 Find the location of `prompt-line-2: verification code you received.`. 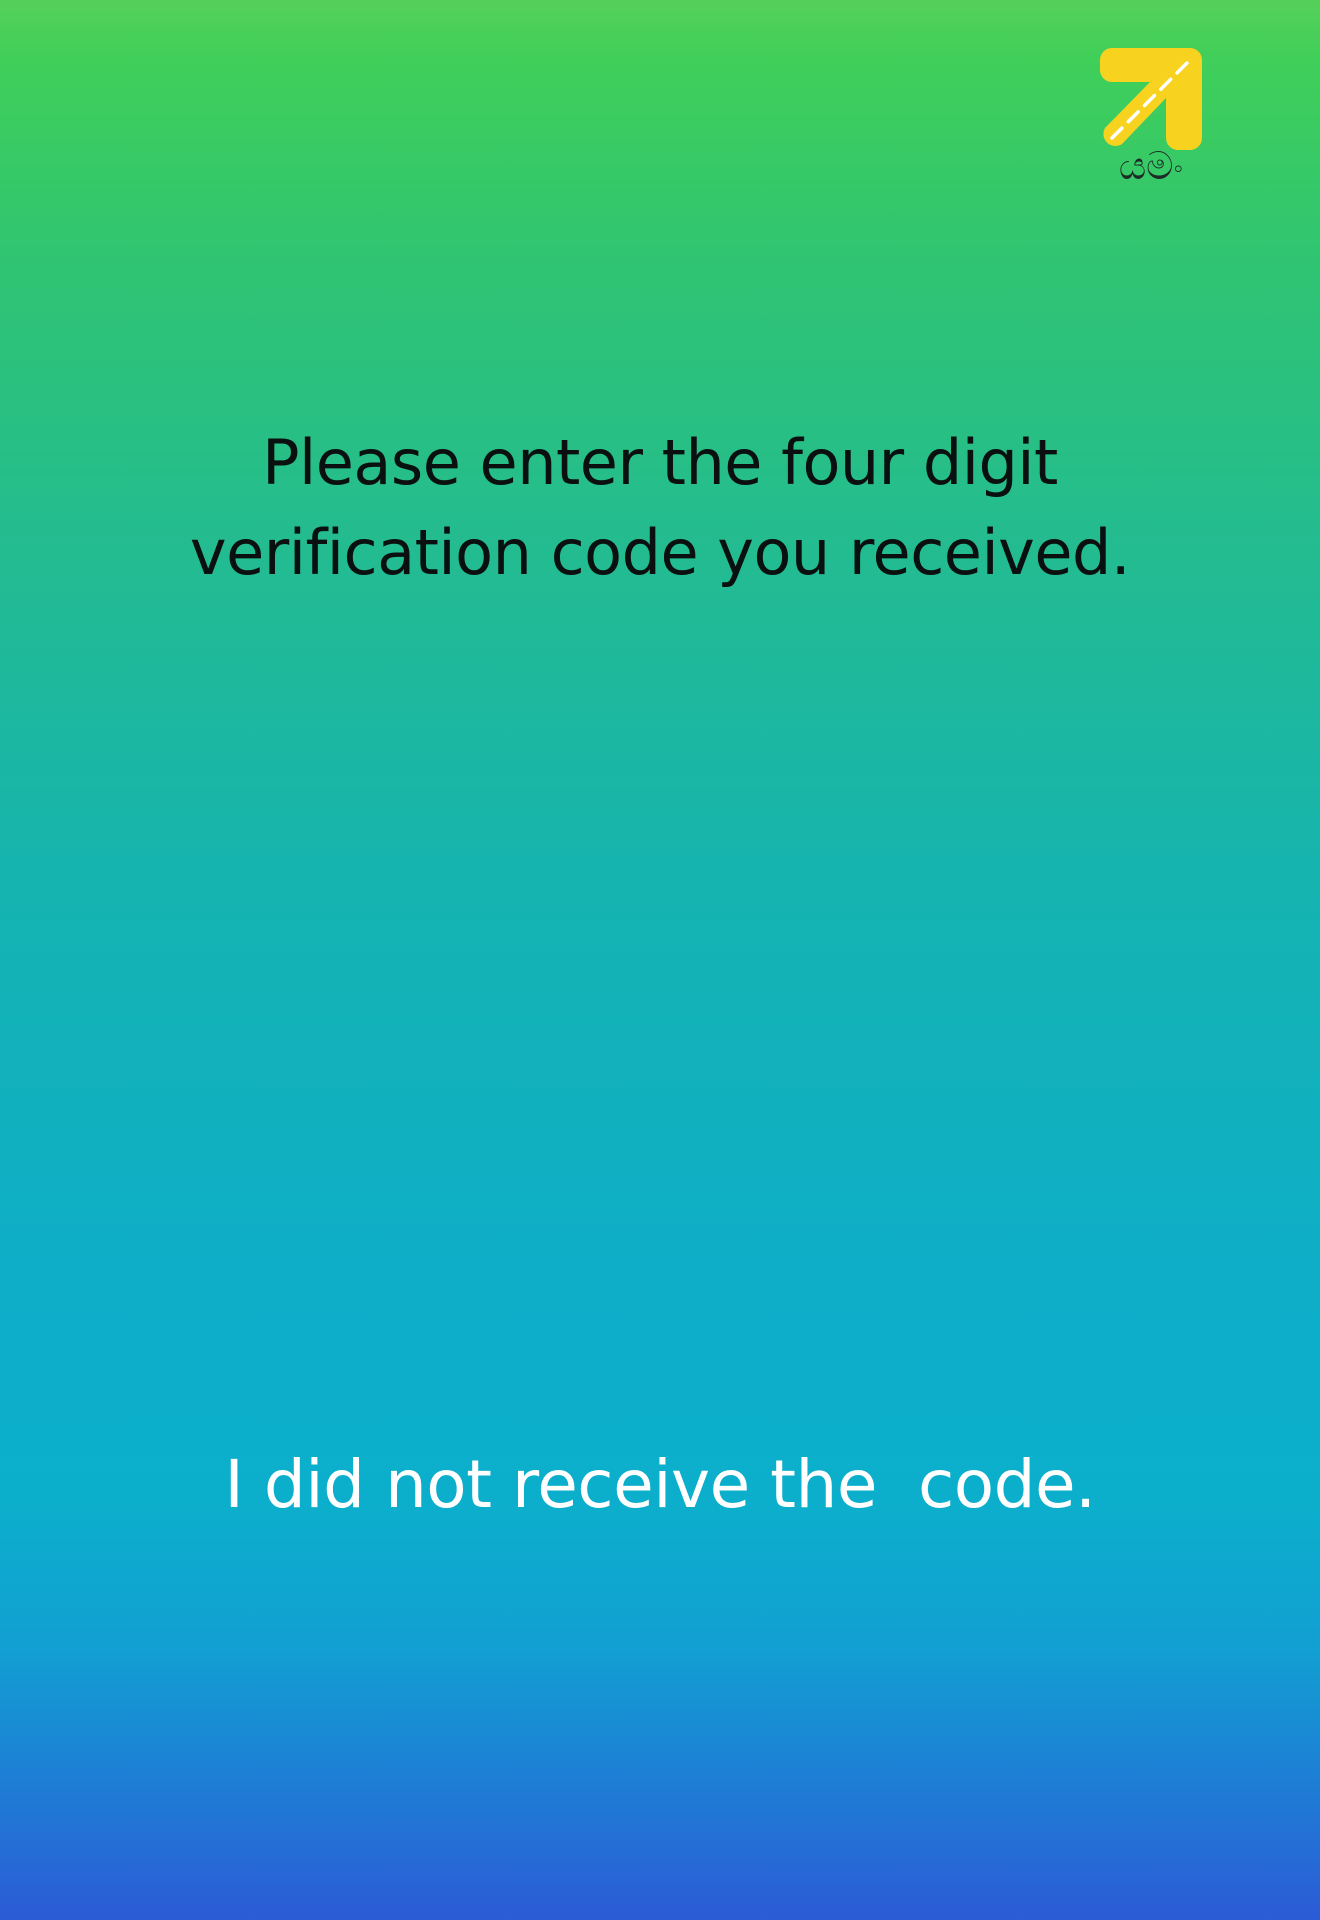

prompt-line-2: verification code you received. is located at coordinates (660, 552).